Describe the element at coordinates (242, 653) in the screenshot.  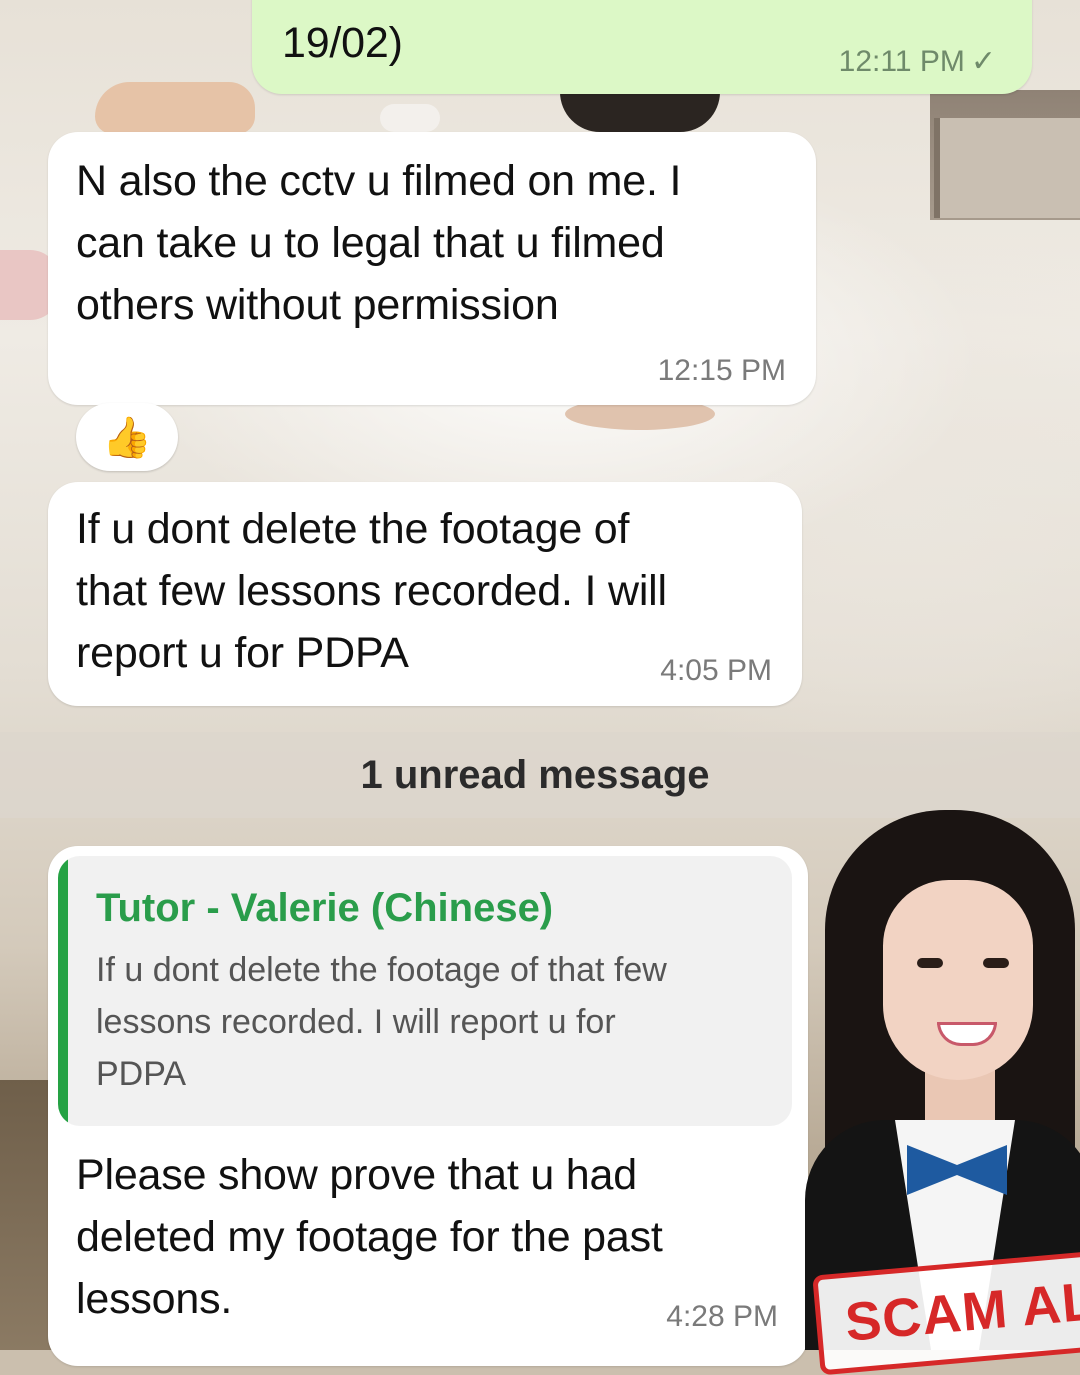
I see `message-line: report u for PDPA` at that location.